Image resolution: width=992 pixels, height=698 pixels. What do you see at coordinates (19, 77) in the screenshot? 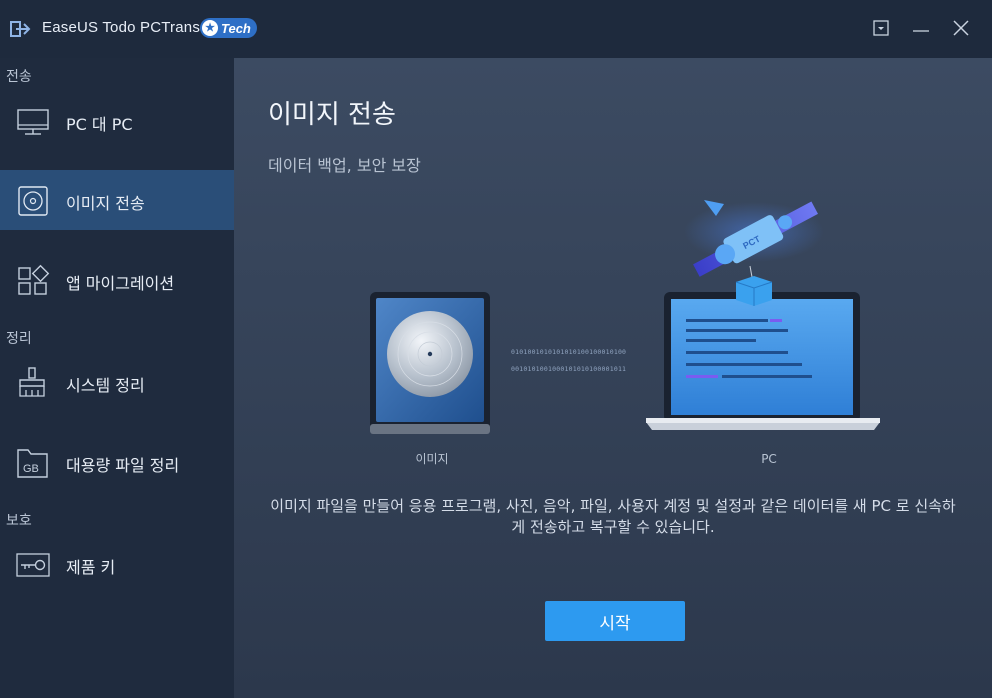
I see `section-label-transfer: 전송` at bounding box center [19, 77].